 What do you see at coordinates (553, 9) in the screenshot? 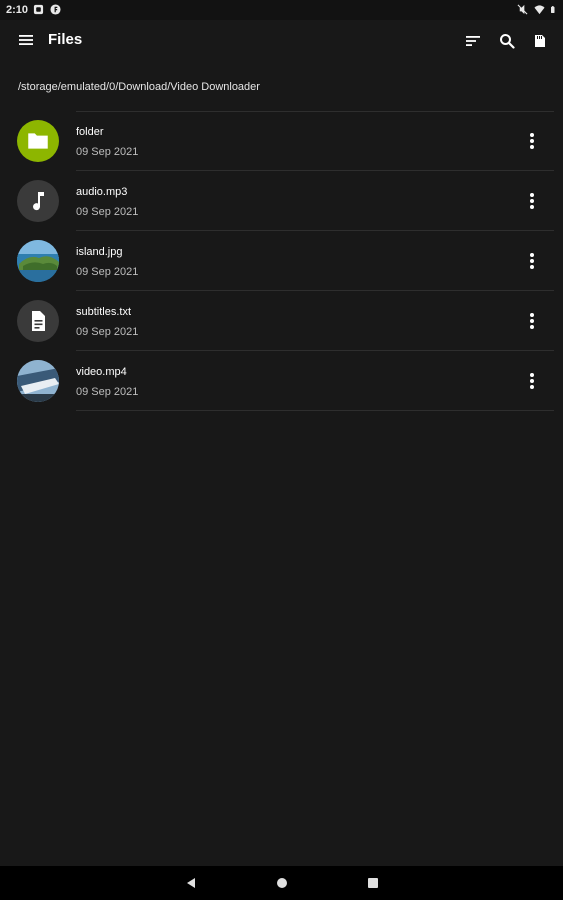
I see `battery-icon` at bounding box center [553, 9].